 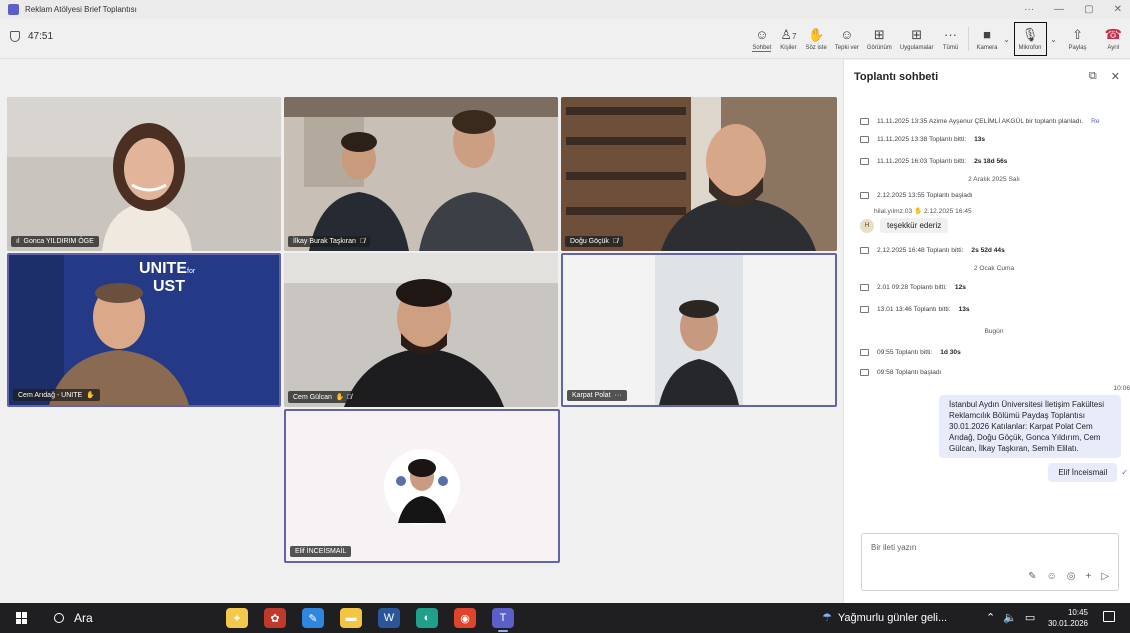 I want to click on chat-event-duration: 2s 18d 56s, so click(x=991, y=161).